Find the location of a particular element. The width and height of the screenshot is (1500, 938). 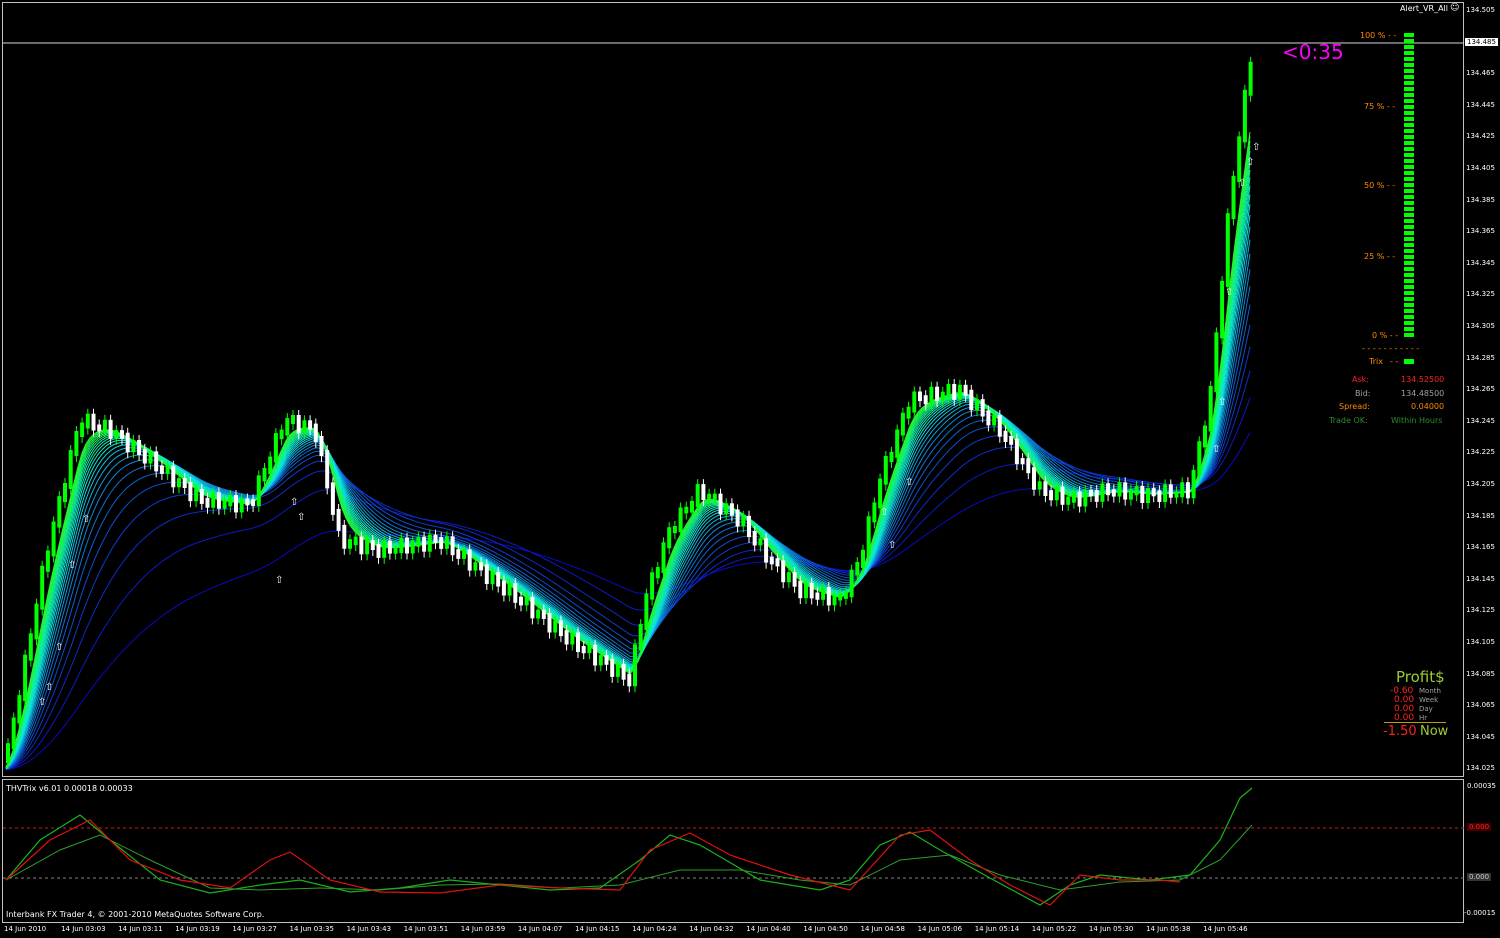

time-tick: 14 Jun 05:38 is located at coordinates (1168, 929).